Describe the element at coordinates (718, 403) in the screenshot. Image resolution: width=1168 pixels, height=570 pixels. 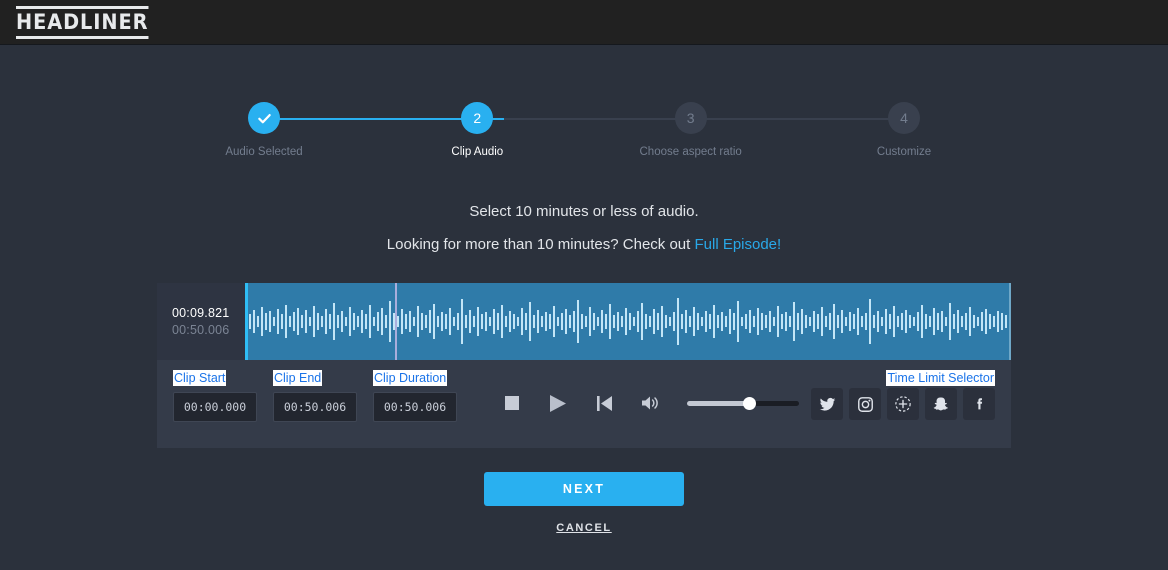
I see `volume-slider-fill` at that location.